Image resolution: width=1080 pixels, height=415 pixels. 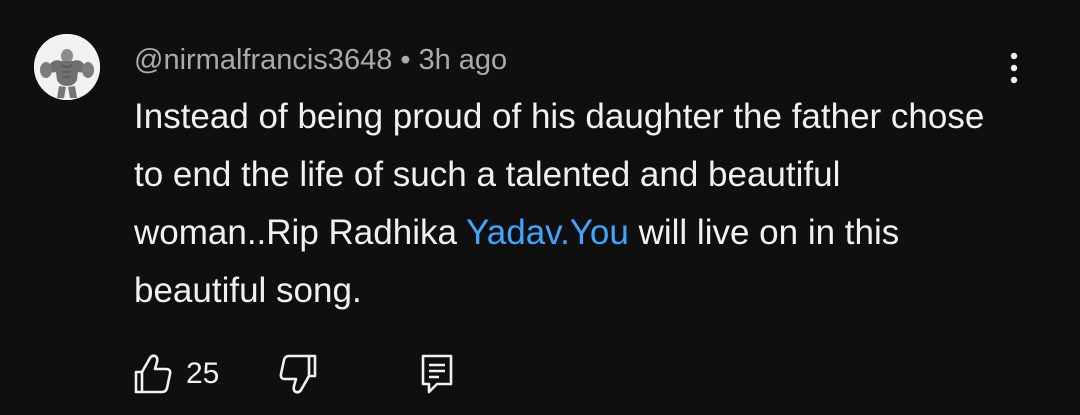 I want to click on dislike-button, so click(x=299, y=374).